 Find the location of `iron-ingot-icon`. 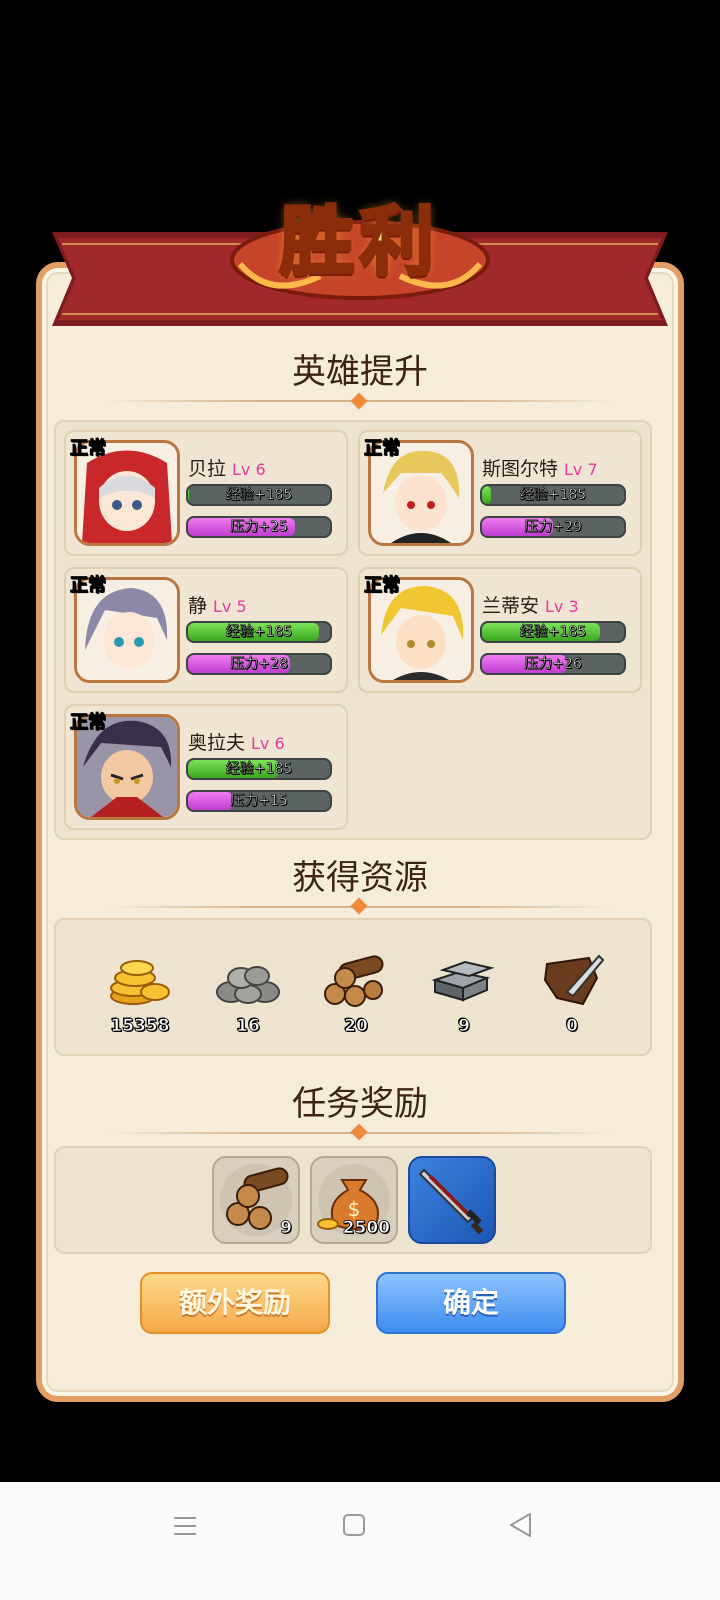

iron-ingot-icon is located at coordinates (463, 981).